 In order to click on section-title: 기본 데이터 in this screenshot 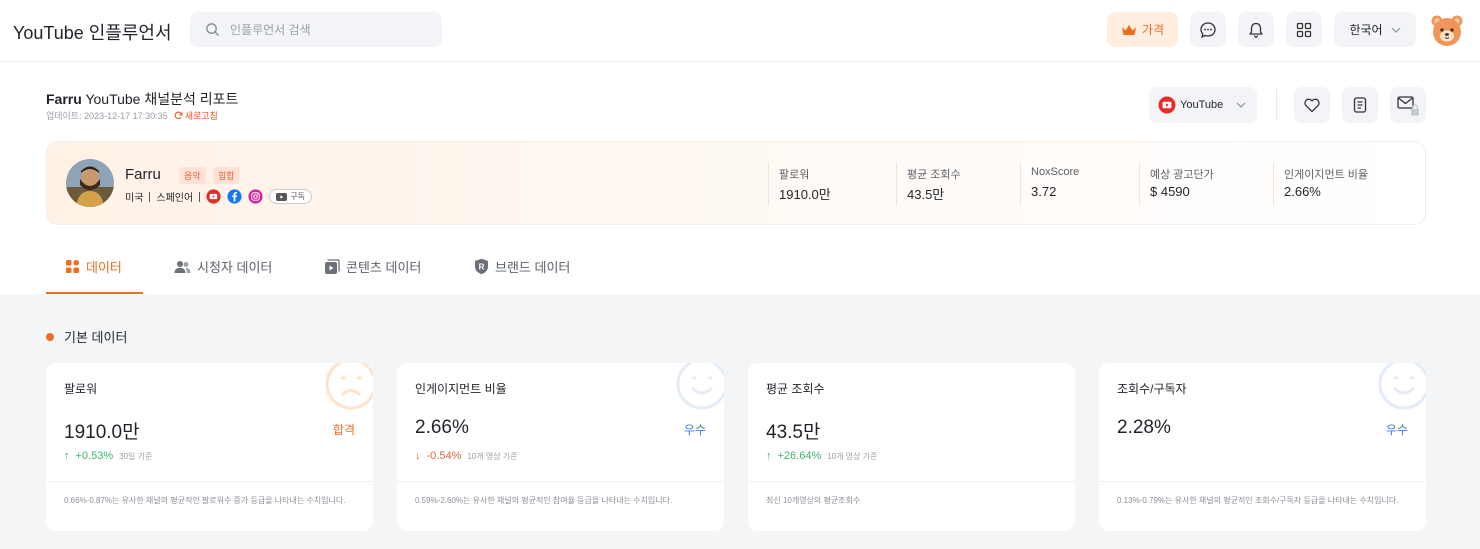, I will do `click(86, 336)`.